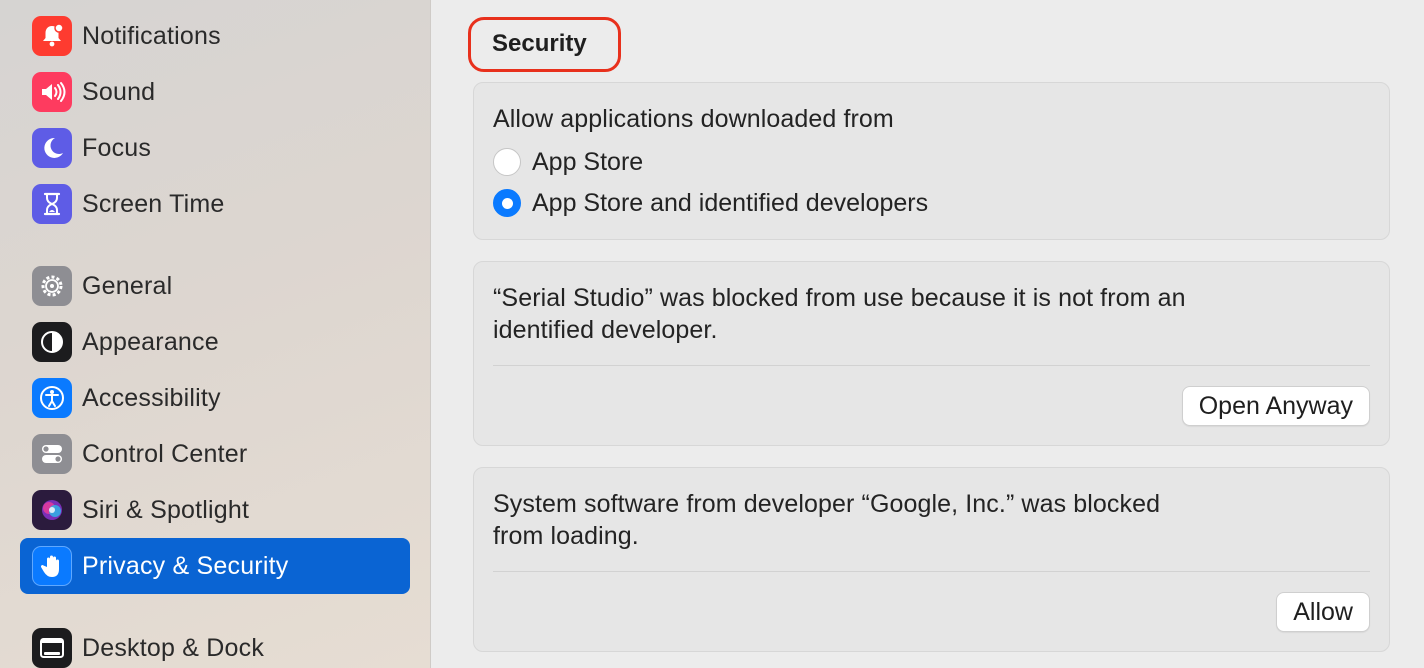 The height and width of the screenshot is (668, 1424). What do you see at coordinates (1275, 406) in the screenshot?
I see `open-anyway-button: Open Anyway` at bounding box center [1275, 406].